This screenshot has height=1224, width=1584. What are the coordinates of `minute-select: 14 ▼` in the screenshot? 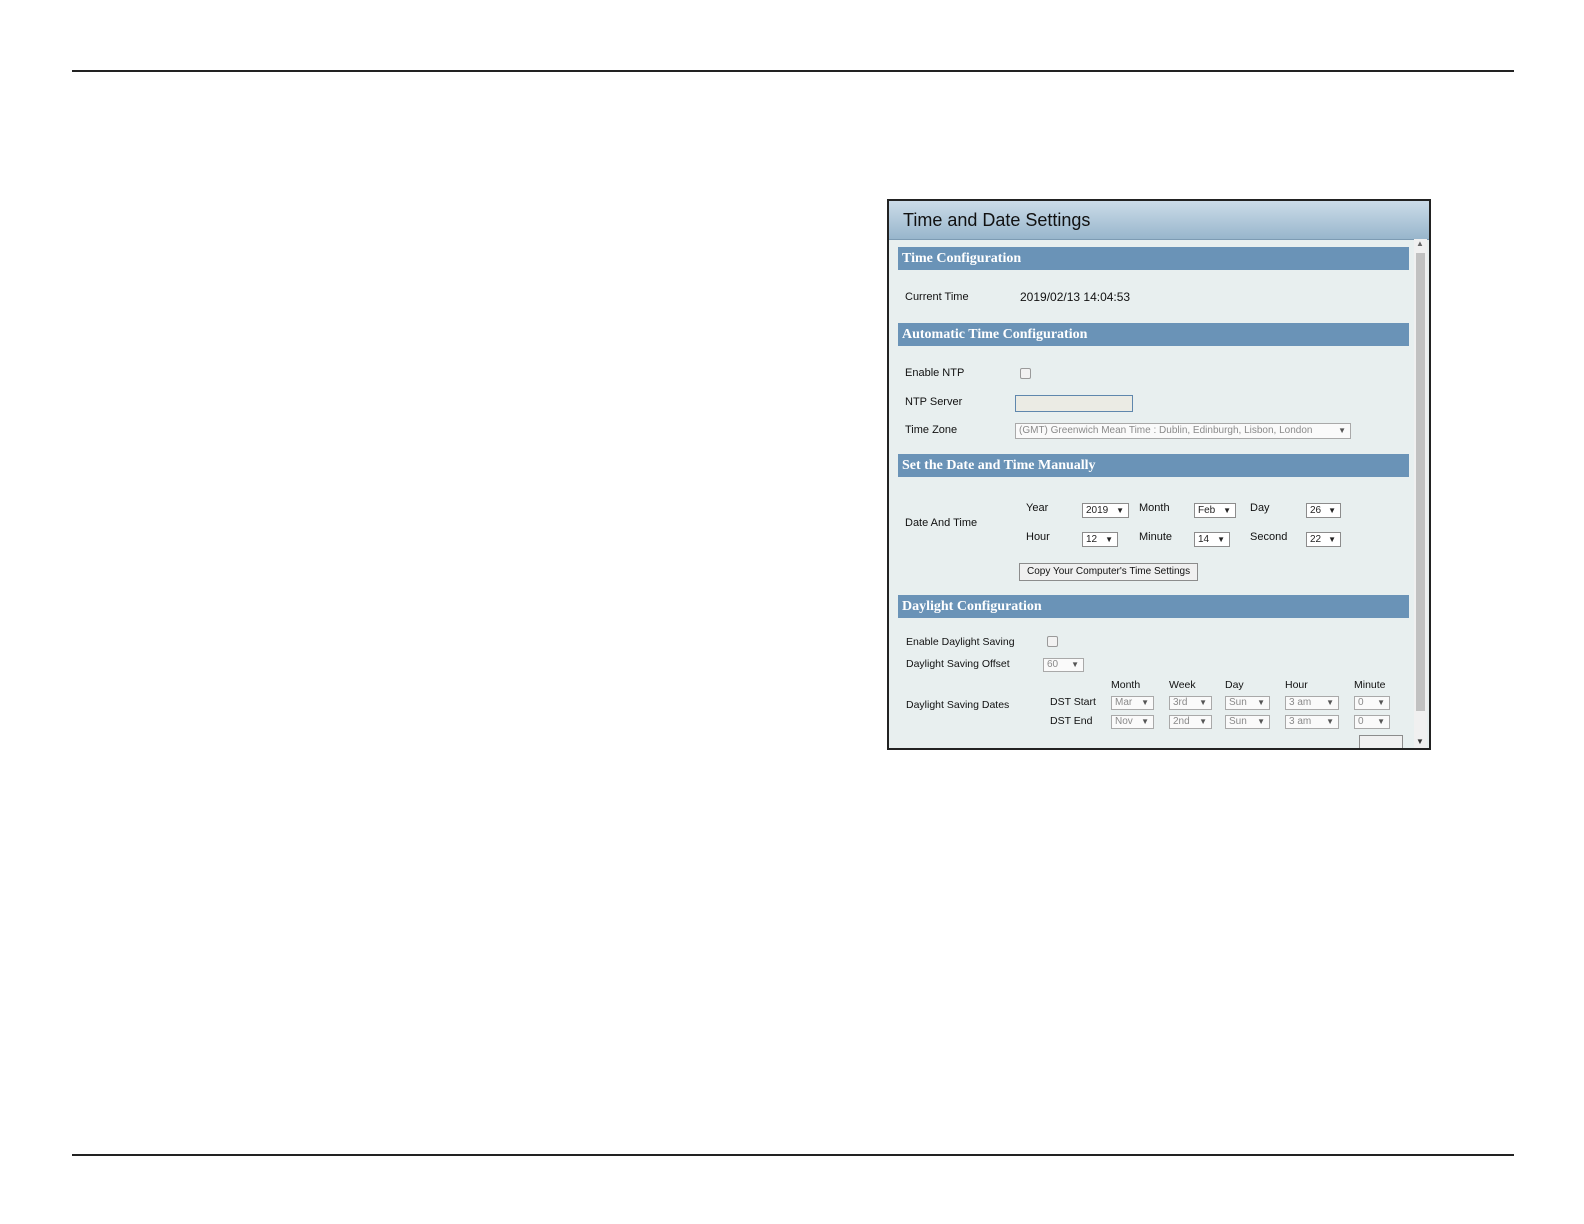 It's located at (1212, 539).